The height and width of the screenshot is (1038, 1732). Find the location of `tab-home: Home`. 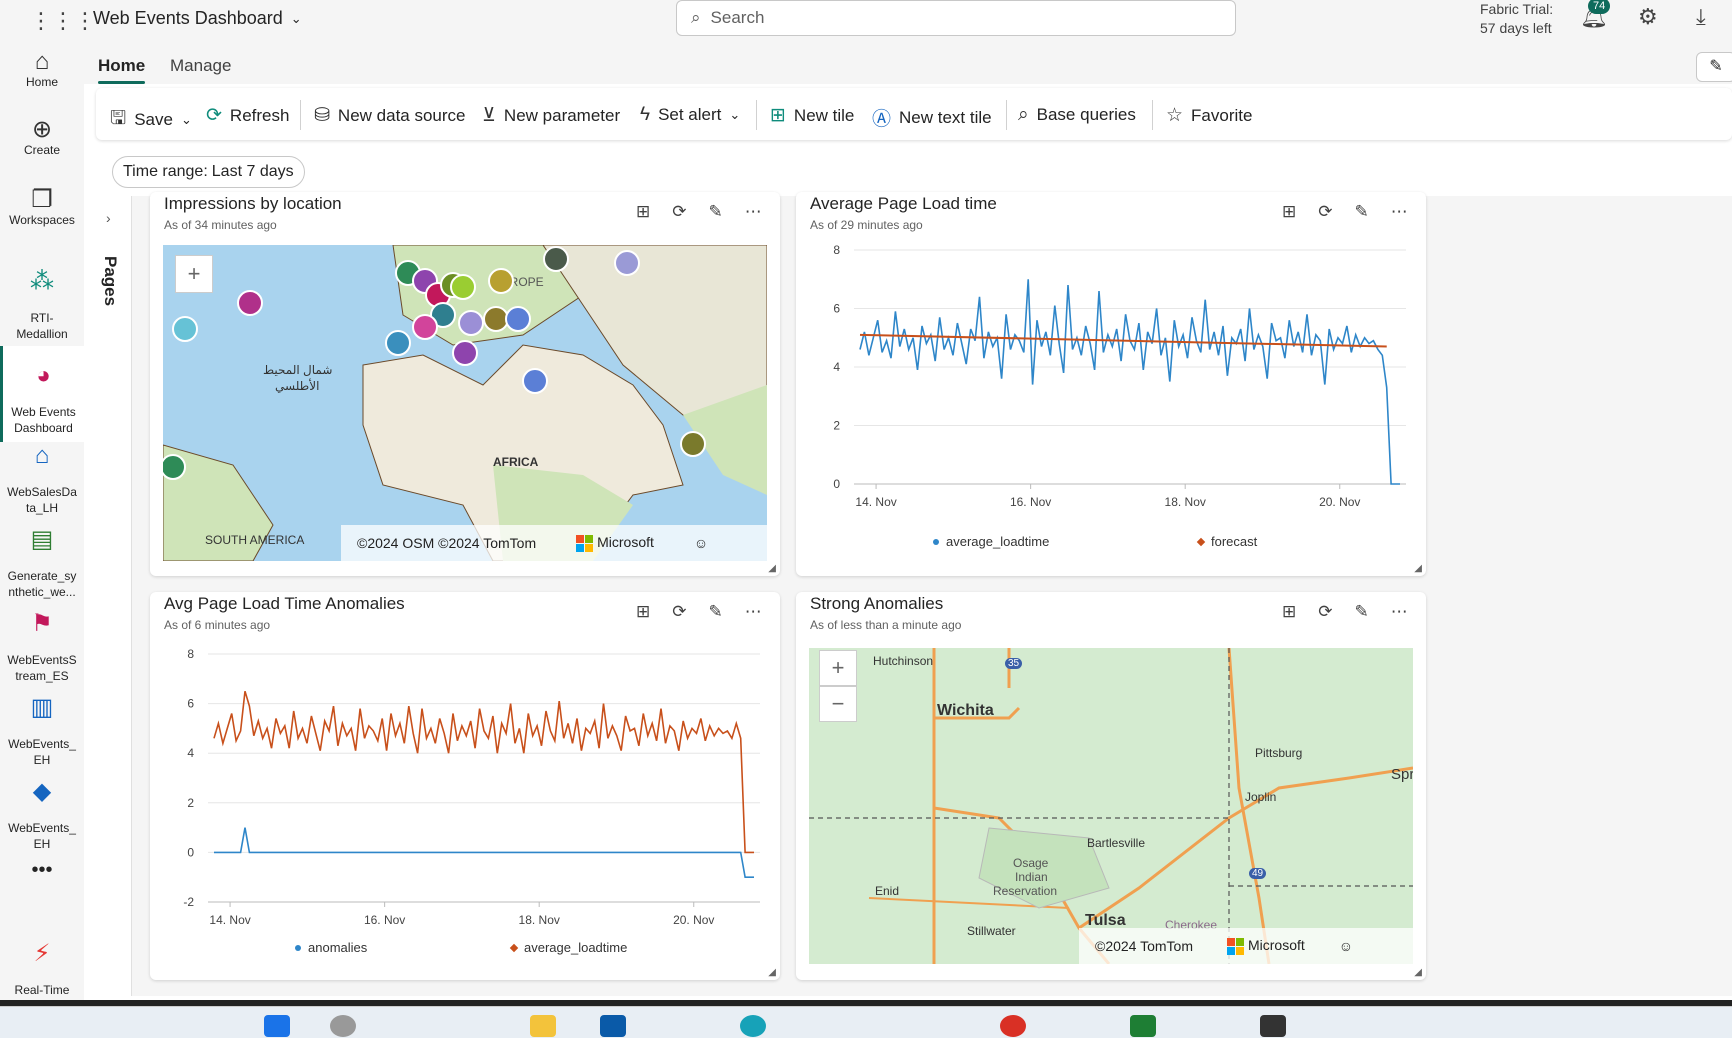

tab-home: Home is located at coordinates (122, 70).